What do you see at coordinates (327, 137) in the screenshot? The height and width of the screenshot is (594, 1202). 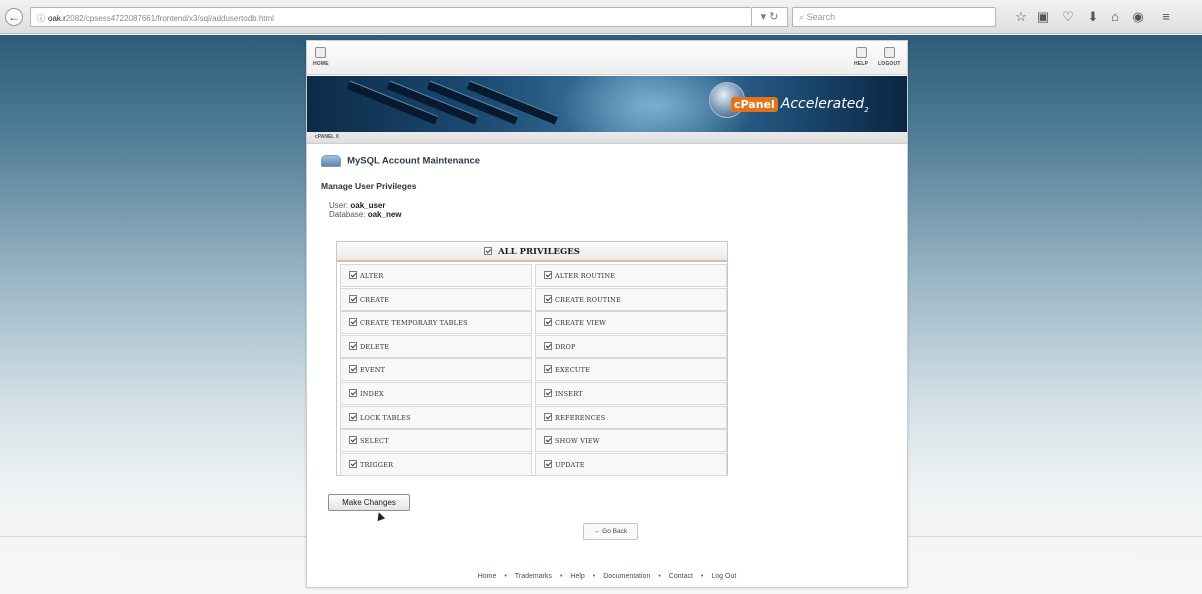 I see `breadcrumb-link: cPANEL X` at bounding box center [327, 137].